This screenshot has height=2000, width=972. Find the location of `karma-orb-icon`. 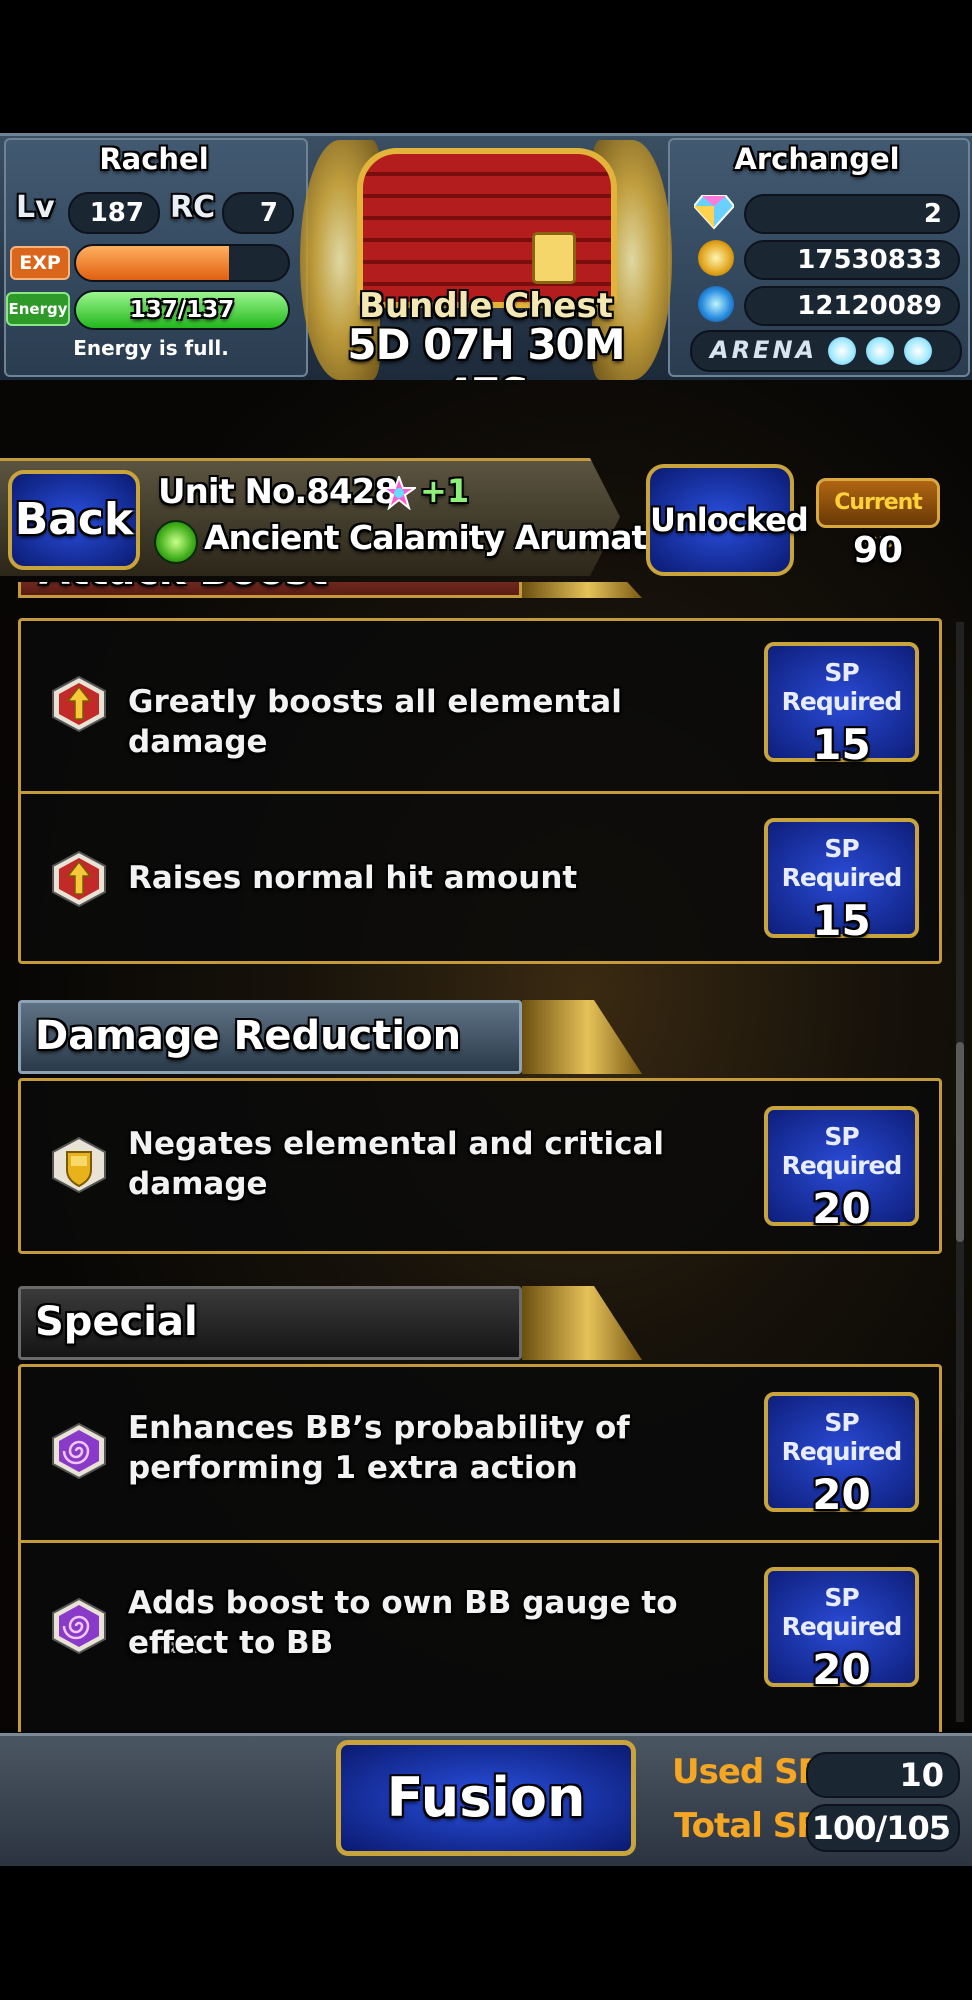

karma-orb-icon is located at coordinates (716, 304).